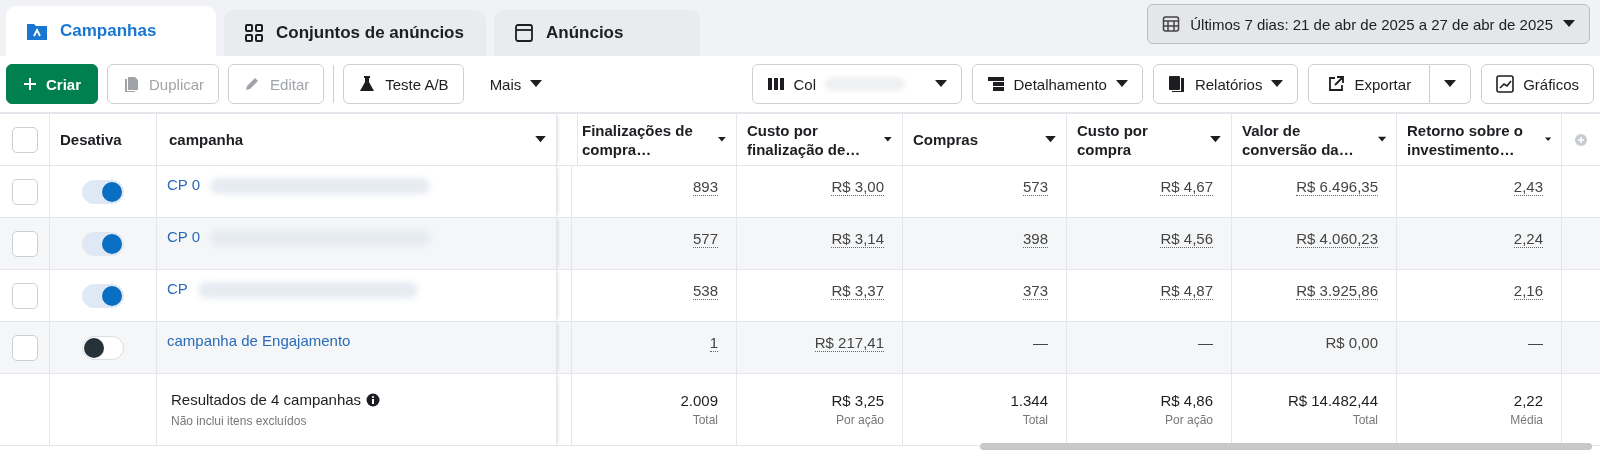 Image resolution: width=1600 pixels, height=470 pixels. I want to click on table-row: CP 0 893 R$ 3,00 573 R$ 4,67 R$ 6.496,35 2,43, so click(800, 192).